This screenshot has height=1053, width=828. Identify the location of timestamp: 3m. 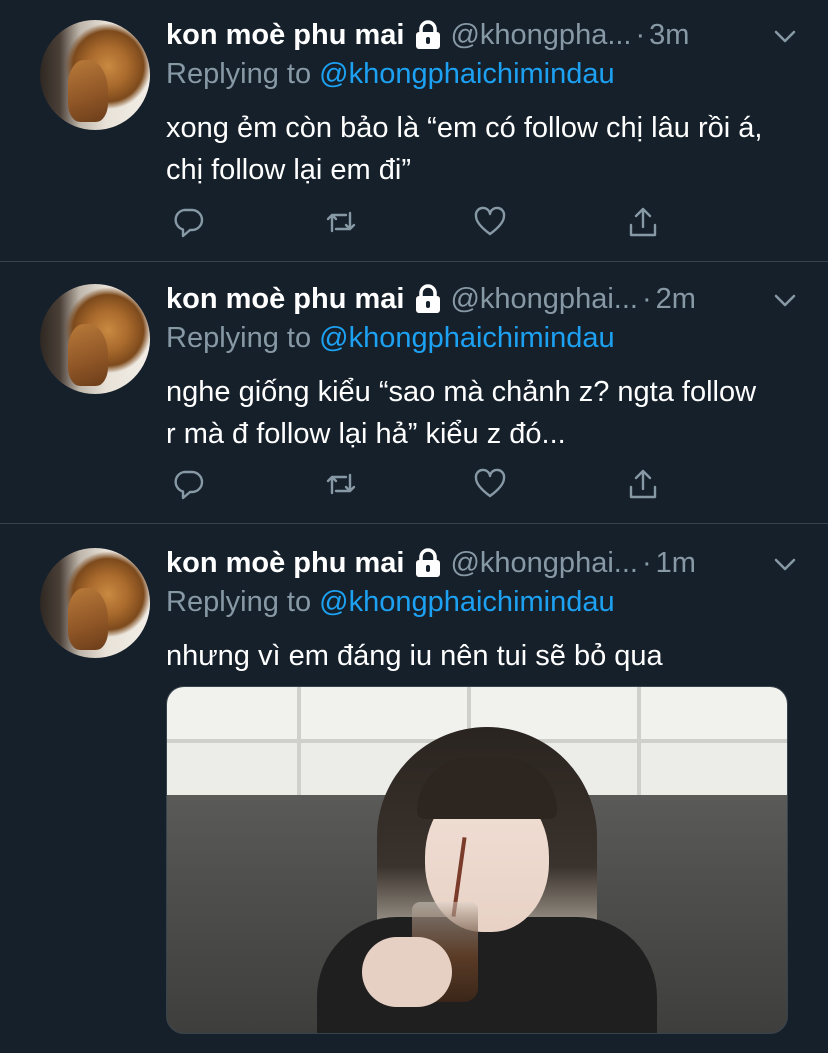
(669, 35).